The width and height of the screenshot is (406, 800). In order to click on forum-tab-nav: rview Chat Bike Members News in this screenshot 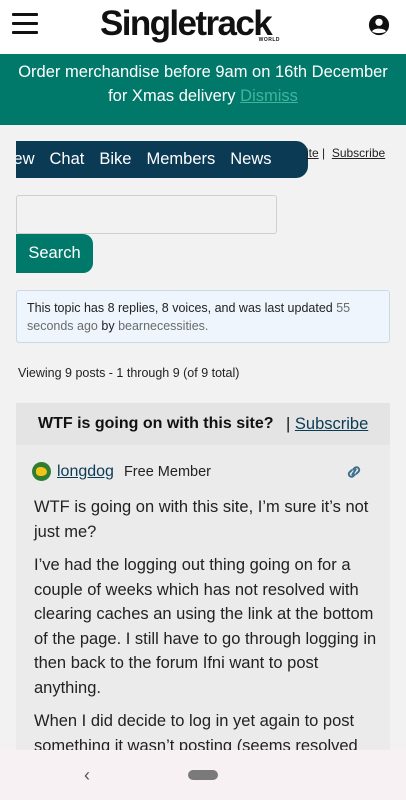, I will do `click(162, 159)`.